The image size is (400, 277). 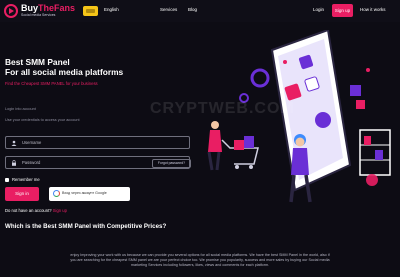 What do you see at coordinates (233, 146) in the screenshot?
I see `person-with-cart` at bounding box center [233, 146].